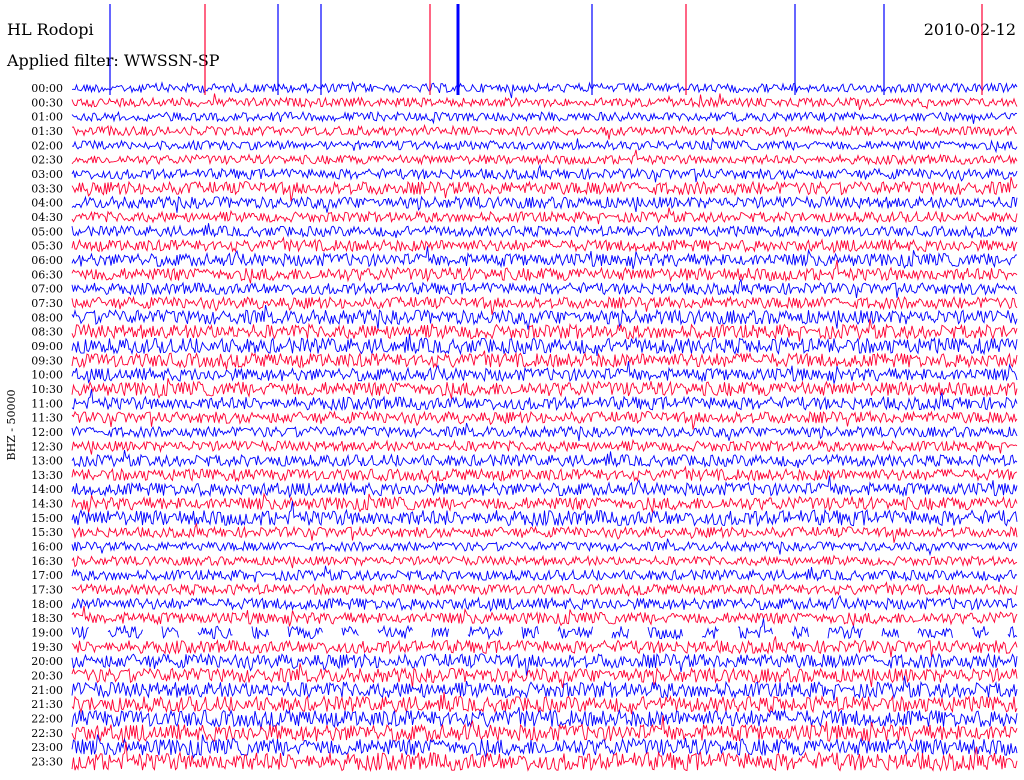 The height and width of the screenshot is (780, 1024). Describe the element at coordinates (47, 604) in the screenshot. I see `row-time-label: 18:00` at that location.